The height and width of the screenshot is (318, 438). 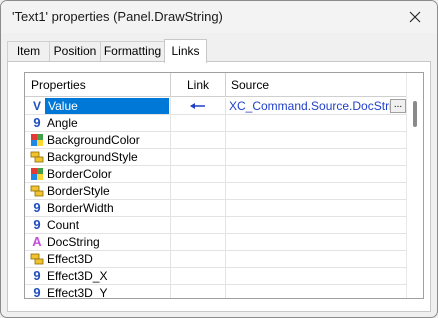 What do you see at coordinates (36, 106) in the screenshot?
I see `value-icon: V` at bounding box center [36, 106].